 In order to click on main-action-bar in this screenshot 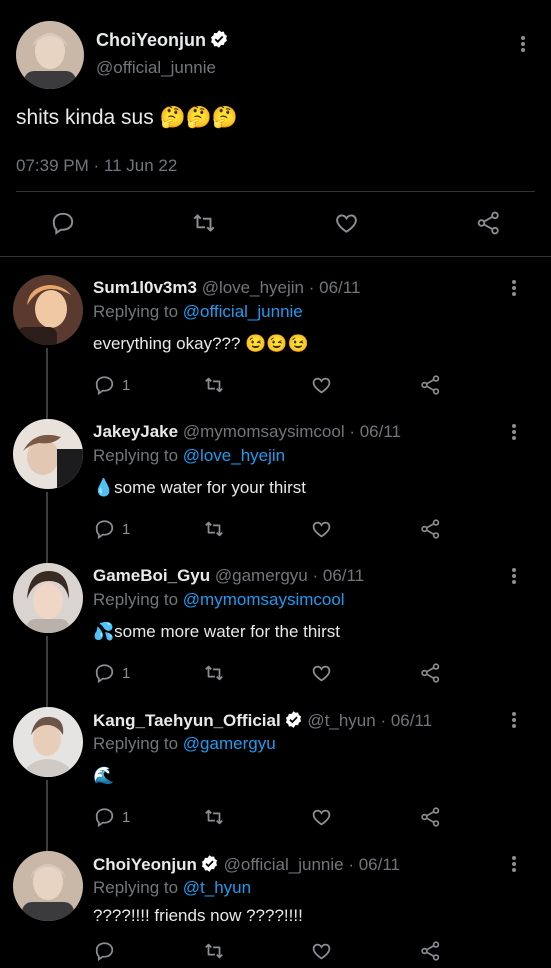, I will do `click(275, 224)`.